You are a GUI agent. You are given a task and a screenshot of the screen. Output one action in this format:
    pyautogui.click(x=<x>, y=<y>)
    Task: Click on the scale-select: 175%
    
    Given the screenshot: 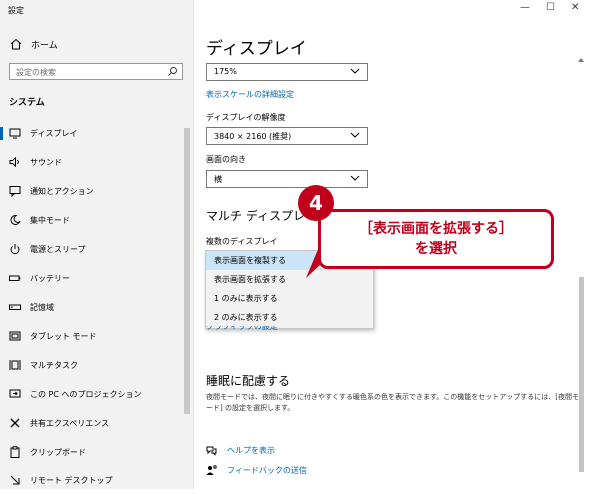 What is the action you would take?
    pyautogui.click(x=287, y=72)
    